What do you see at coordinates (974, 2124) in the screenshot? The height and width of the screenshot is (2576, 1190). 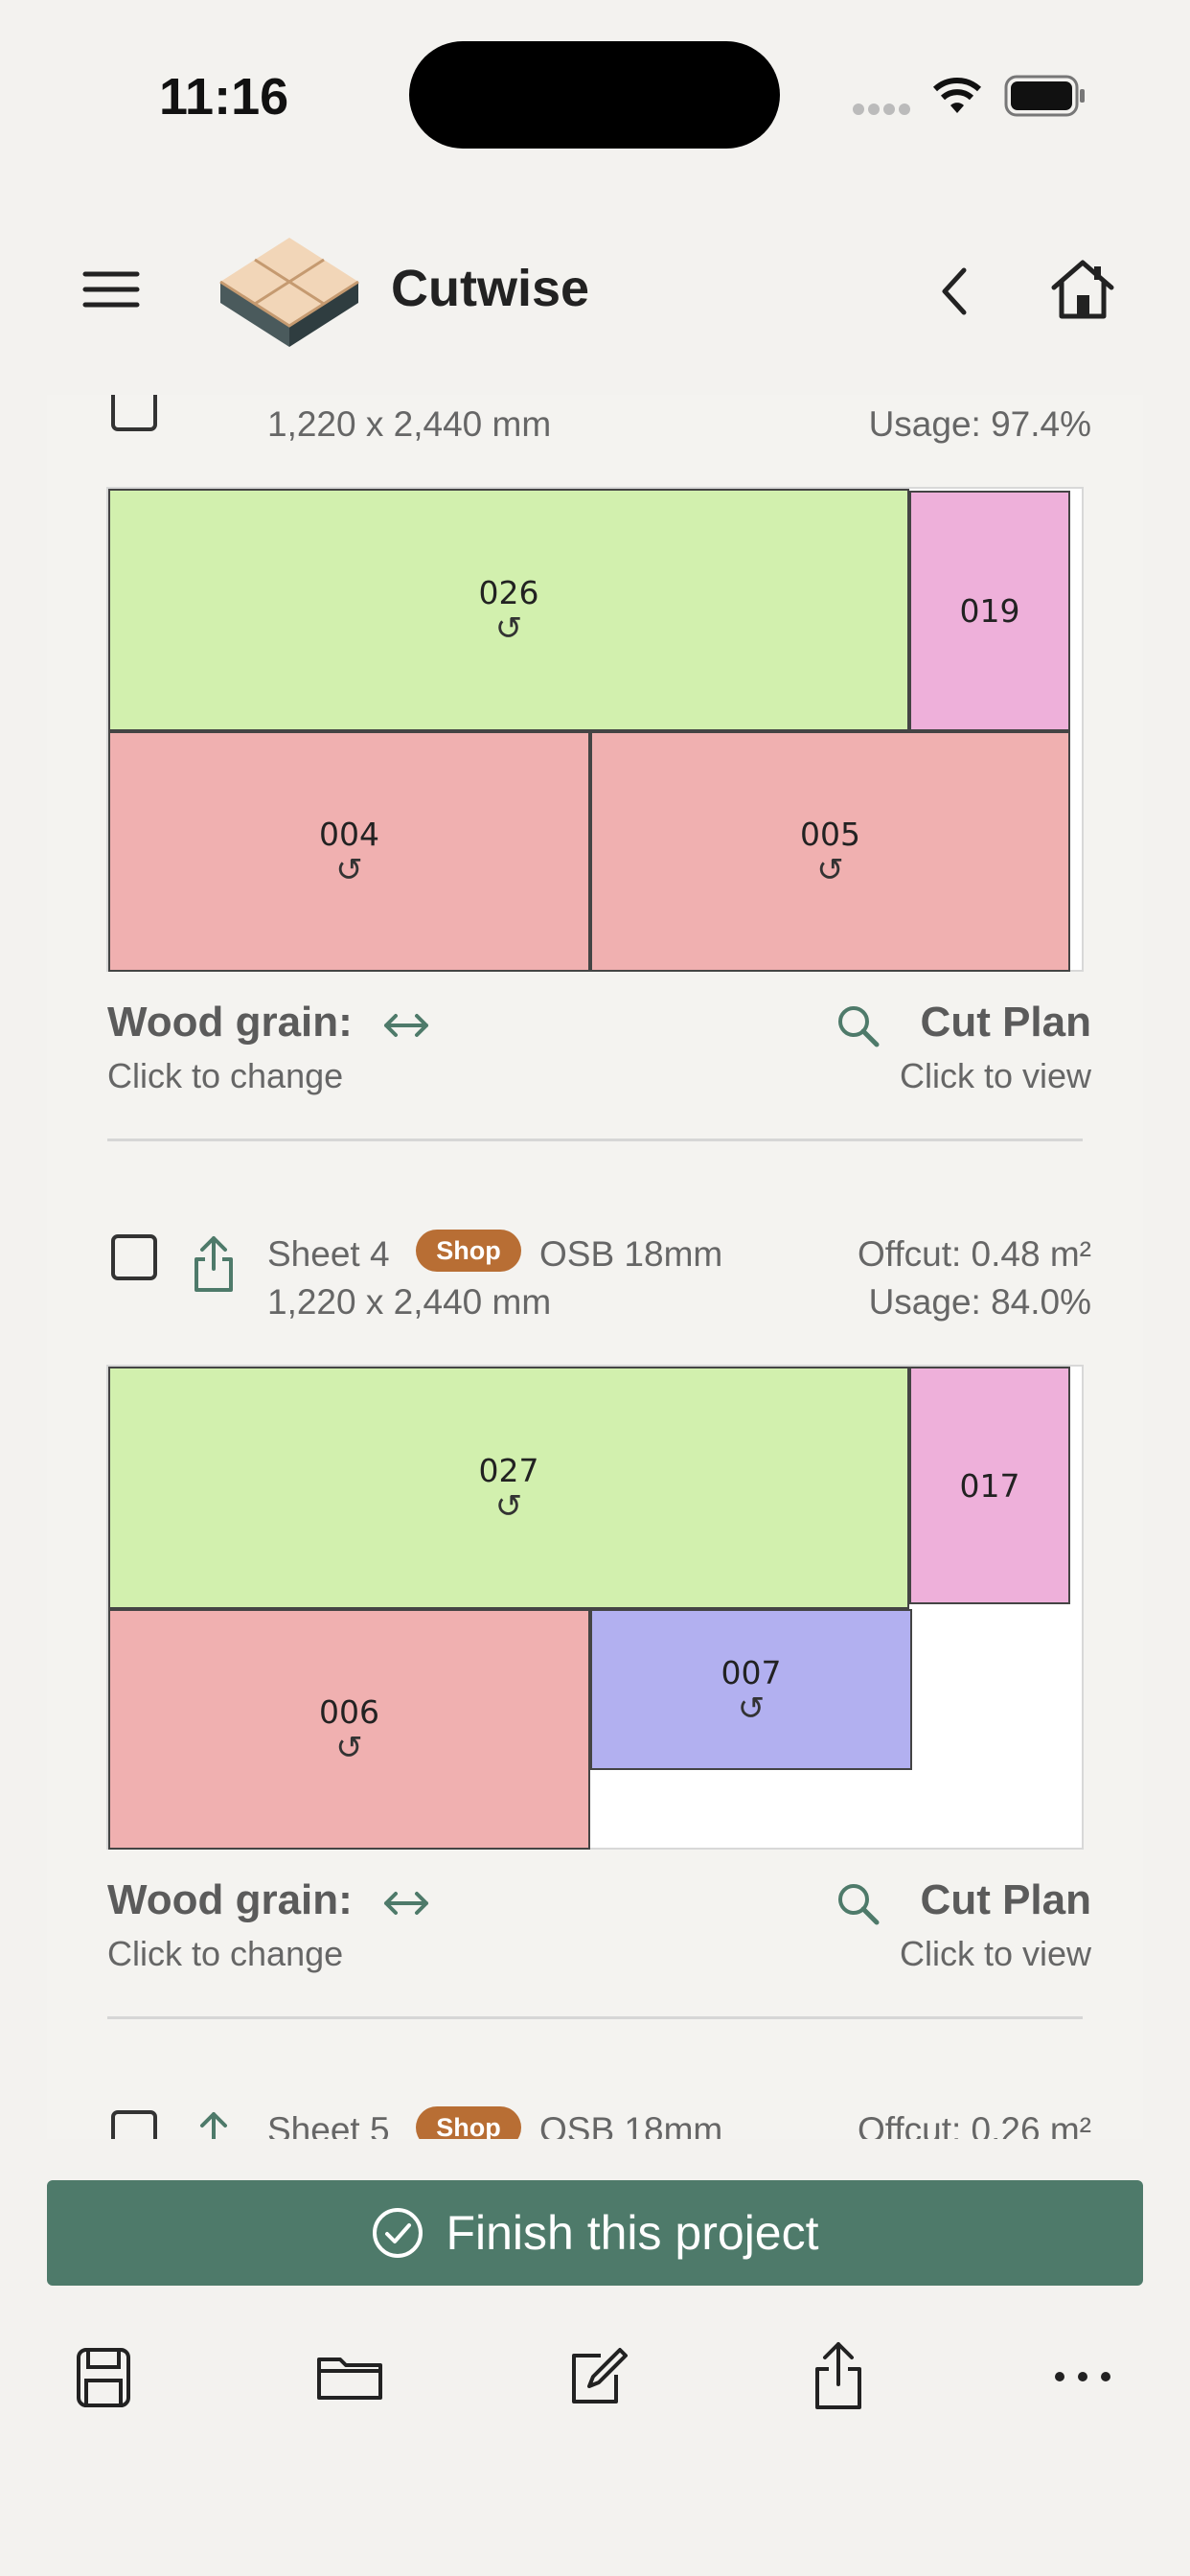 I see `sheet-offcut: Offcut: 0.26 m²` at bounding box center [974, 2124].